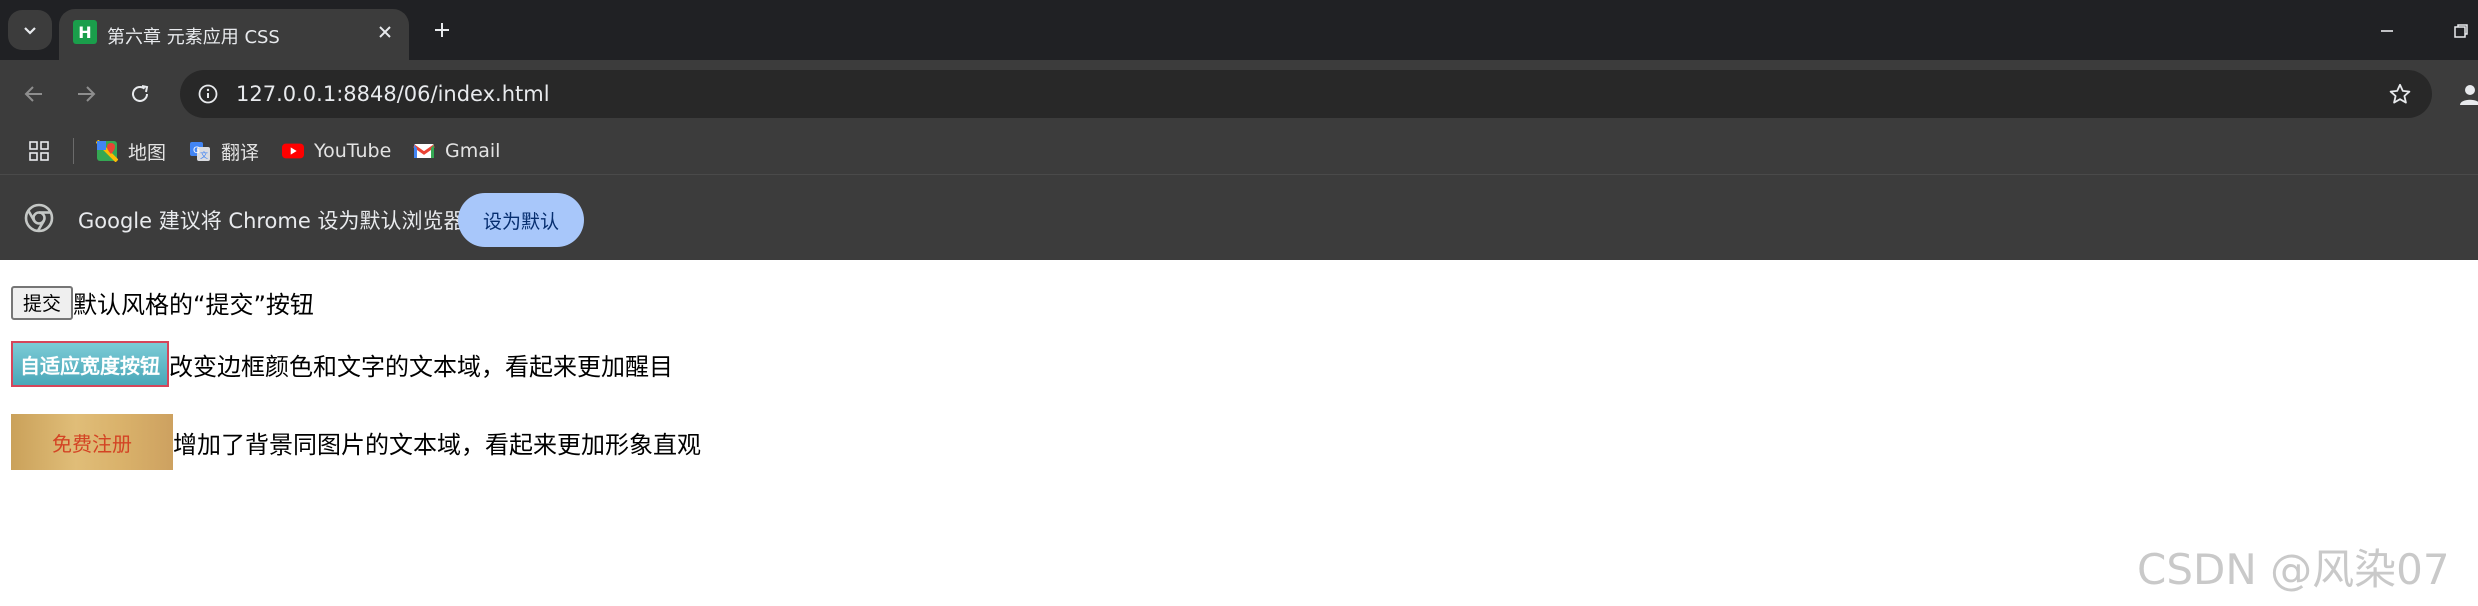  I want to click on forward-button, so click(86, 94).